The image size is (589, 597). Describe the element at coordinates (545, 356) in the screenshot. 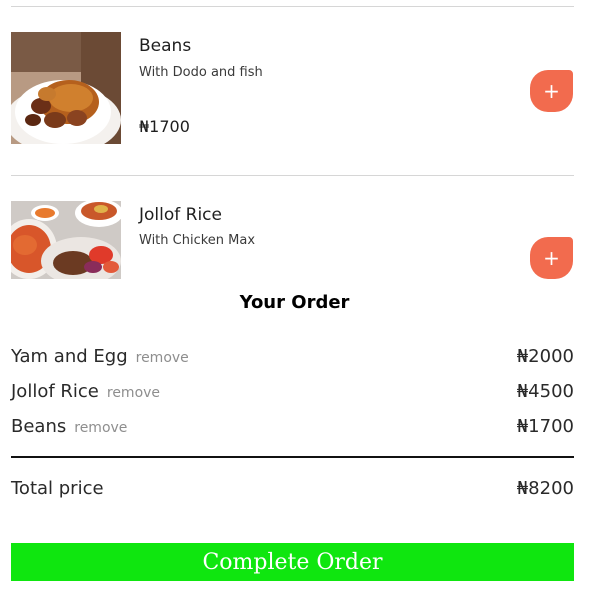

I see `order-item-price: ₦2000` at that location.